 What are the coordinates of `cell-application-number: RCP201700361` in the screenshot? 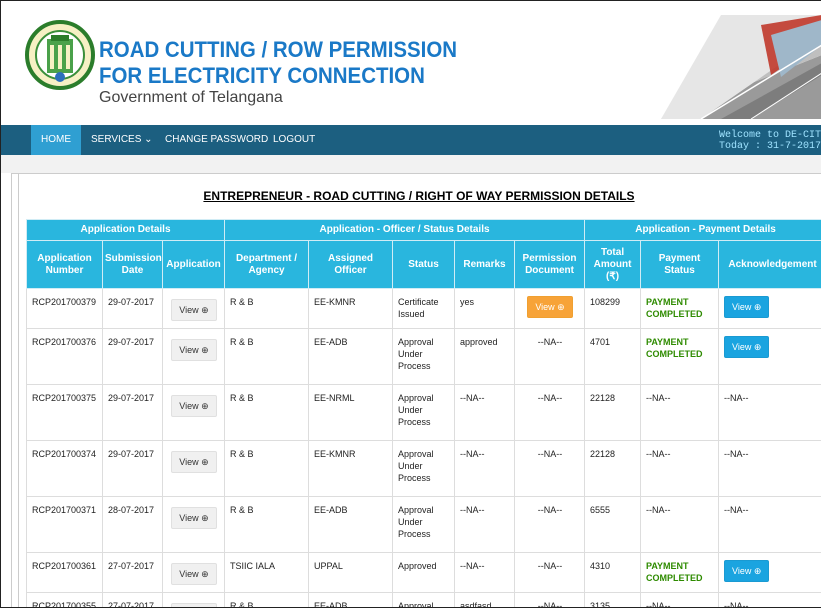 It's located at (64, 572).